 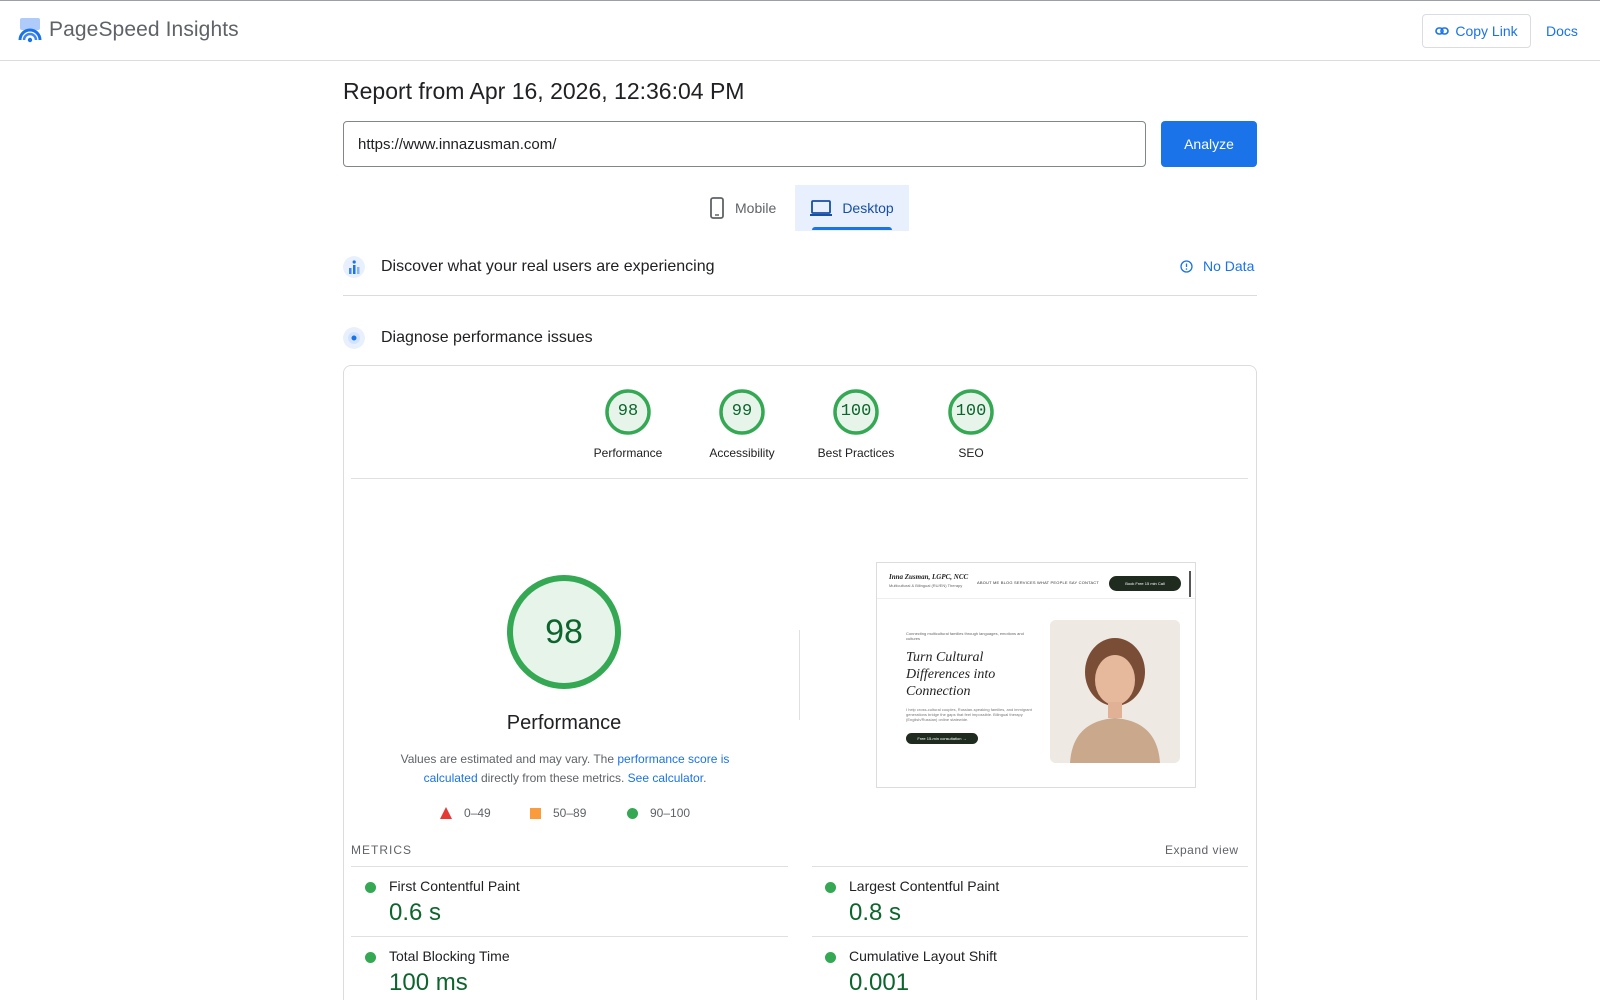 I want to click on tab-desktop-label: Desktop, so click(x=868, y=208).